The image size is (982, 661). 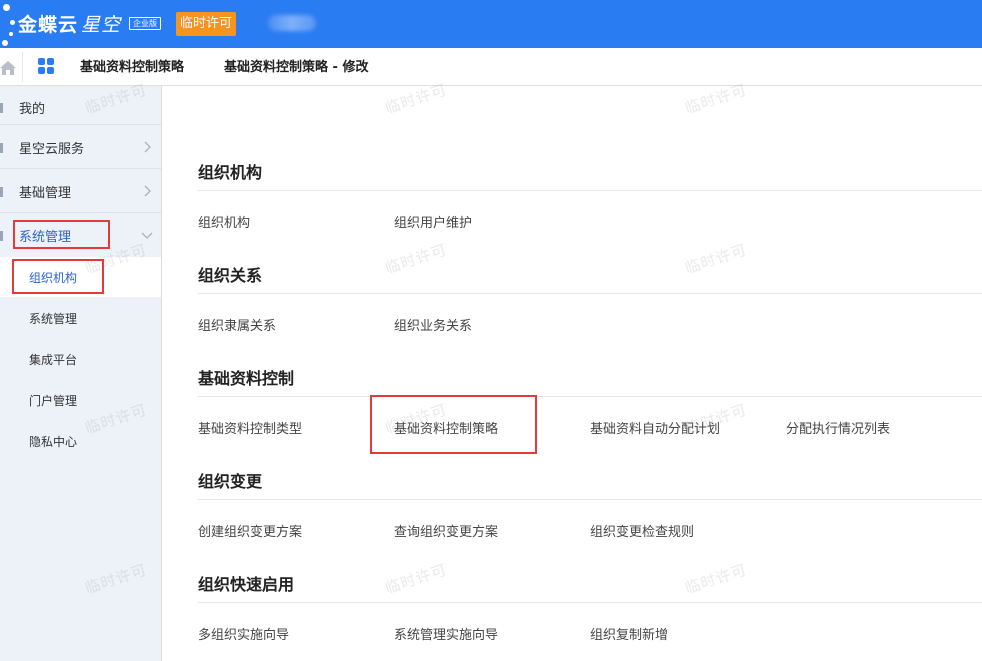 I want to click on sidebar-subitem-portal-management: 门户管理, so click(x=80, y=400).